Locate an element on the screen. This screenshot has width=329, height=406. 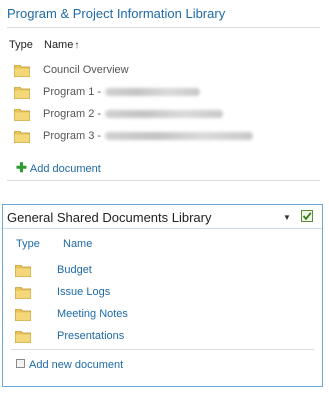
select-webpart-checkbox is located at coordinates (307, 216).